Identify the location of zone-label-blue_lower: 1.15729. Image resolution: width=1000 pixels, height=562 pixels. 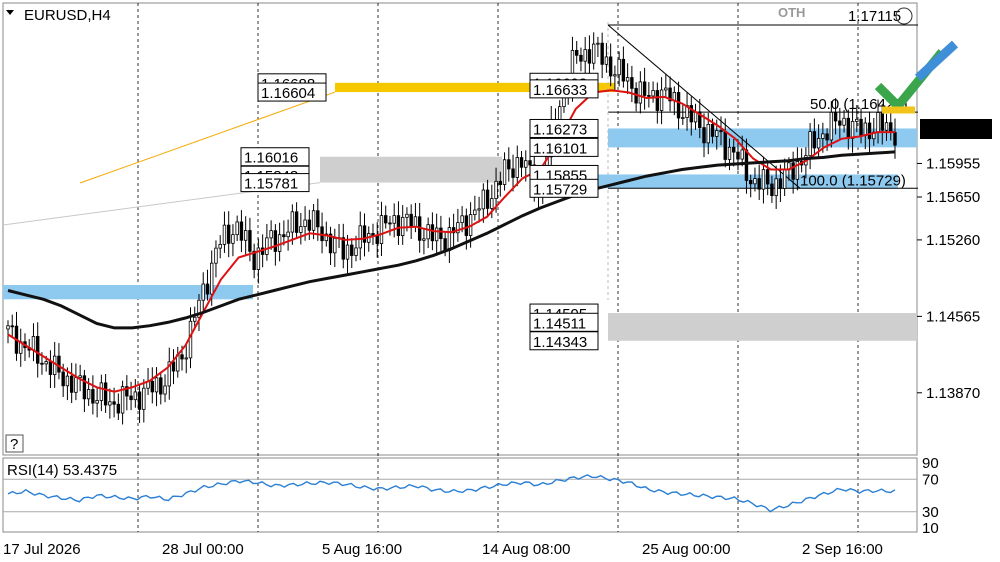
(560, 189).